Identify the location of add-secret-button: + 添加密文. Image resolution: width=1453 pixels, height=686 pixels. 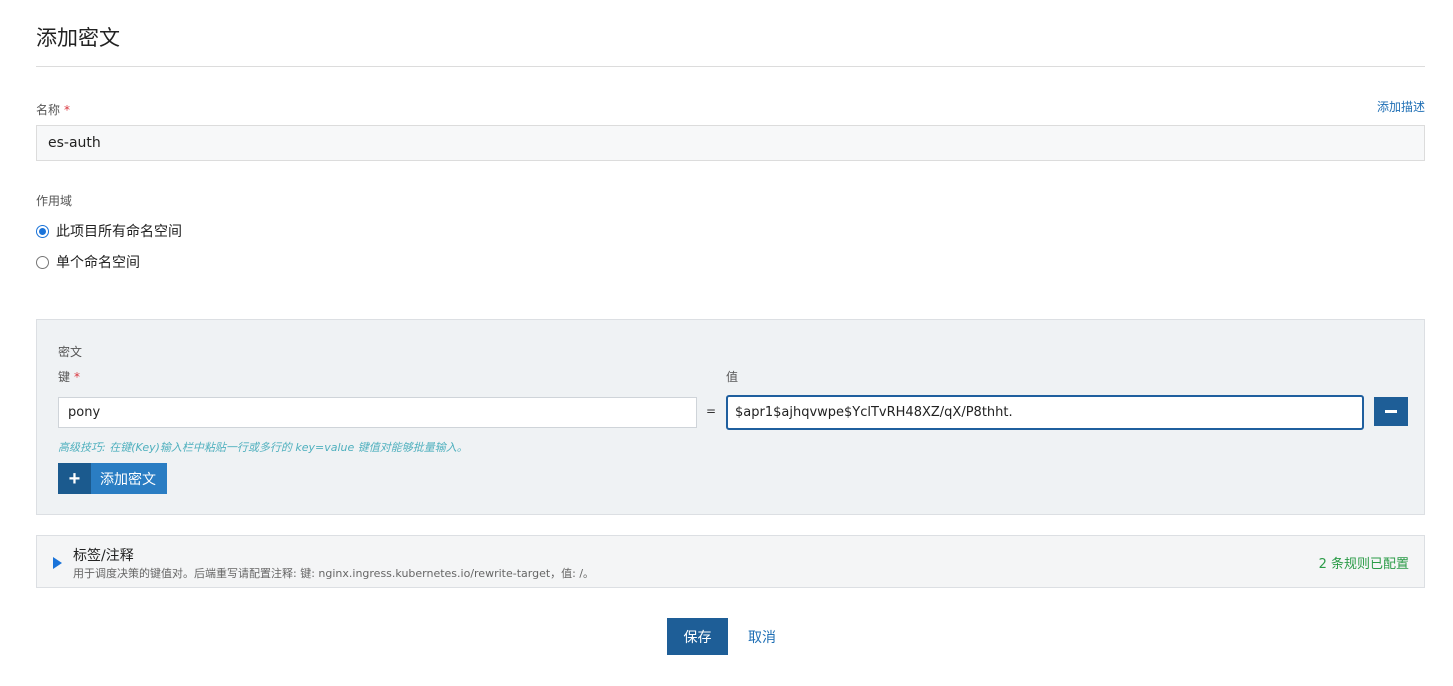
(112, 478).